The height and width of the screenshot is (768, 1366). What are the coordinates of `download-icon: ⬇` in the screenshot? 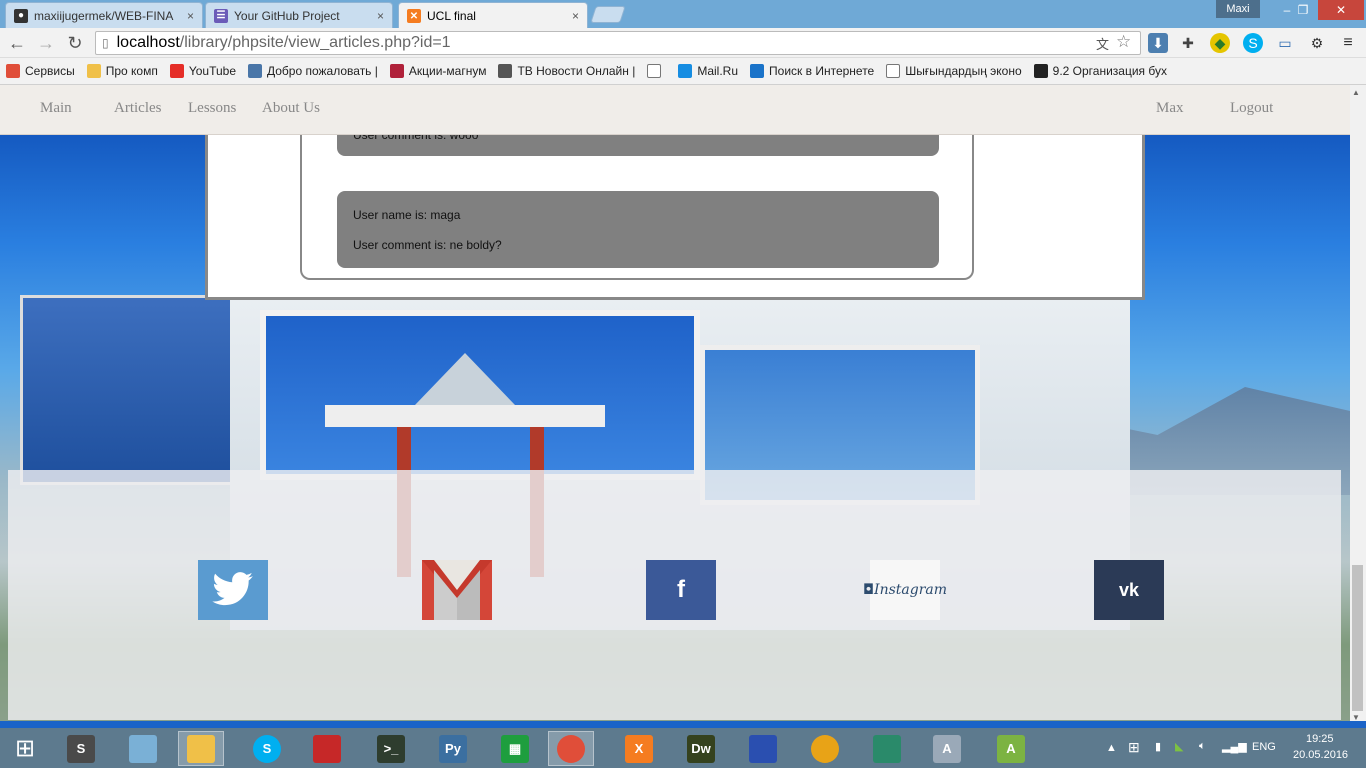 It's located at (1158, 43).